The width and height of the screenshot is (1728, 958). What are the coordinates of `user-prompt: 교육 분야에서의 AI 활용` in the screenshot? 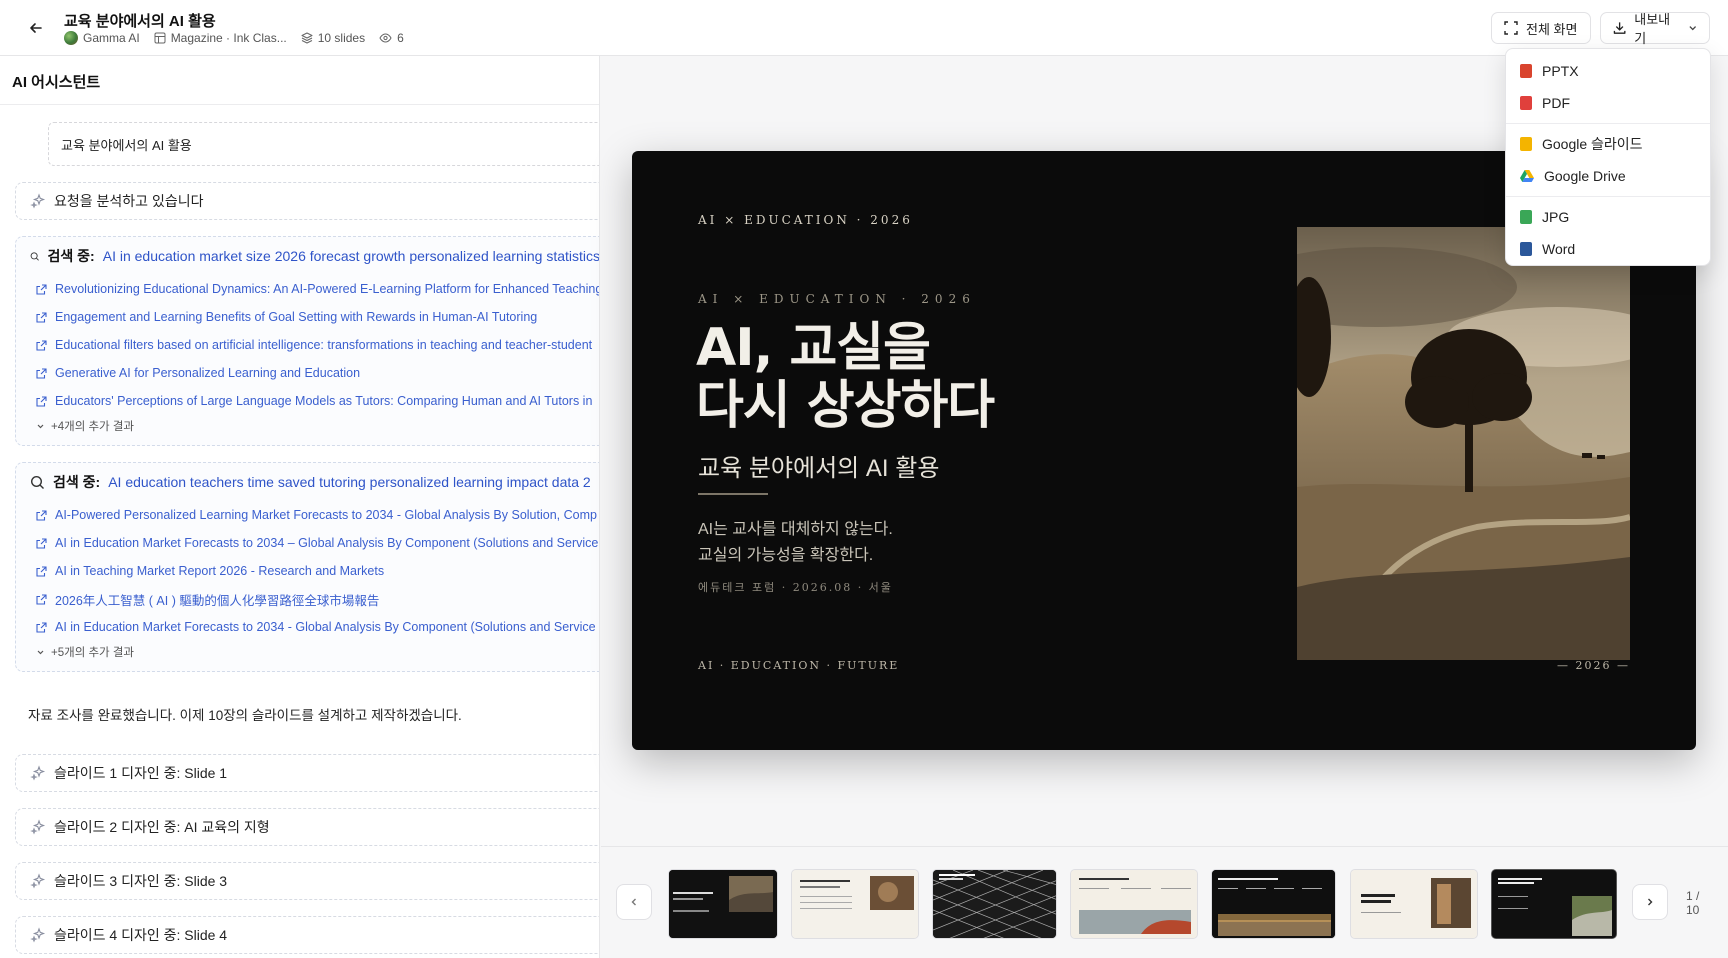 It's located at (323, 144).